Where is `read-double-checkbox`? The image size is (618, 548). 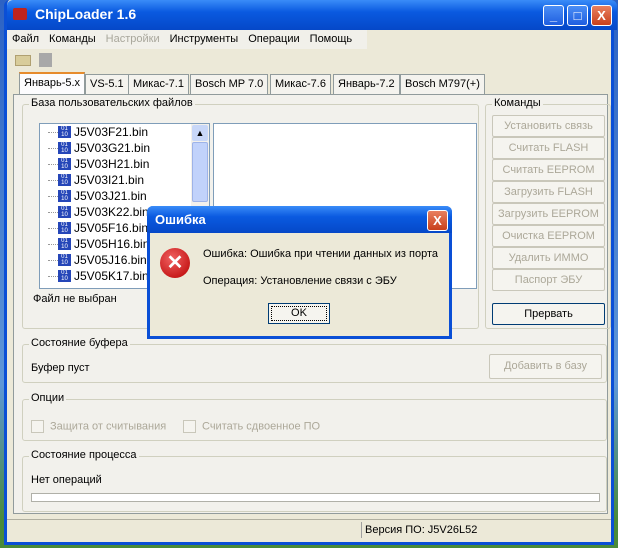
read-double-checkbox is located at coordinates (189, 426).